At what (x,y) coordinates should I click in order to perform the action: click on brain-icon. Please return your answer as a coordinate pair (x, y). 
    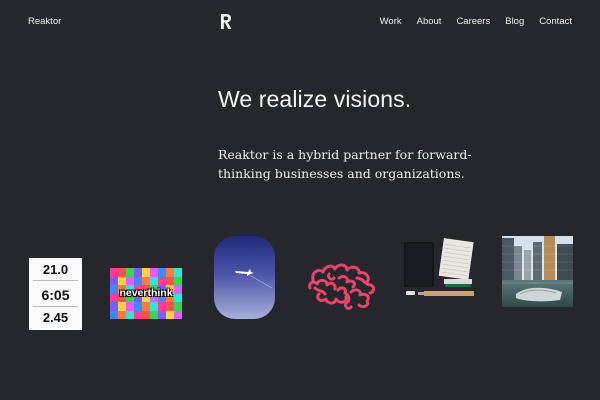
    Looking at the image, I should click on (341, 286).